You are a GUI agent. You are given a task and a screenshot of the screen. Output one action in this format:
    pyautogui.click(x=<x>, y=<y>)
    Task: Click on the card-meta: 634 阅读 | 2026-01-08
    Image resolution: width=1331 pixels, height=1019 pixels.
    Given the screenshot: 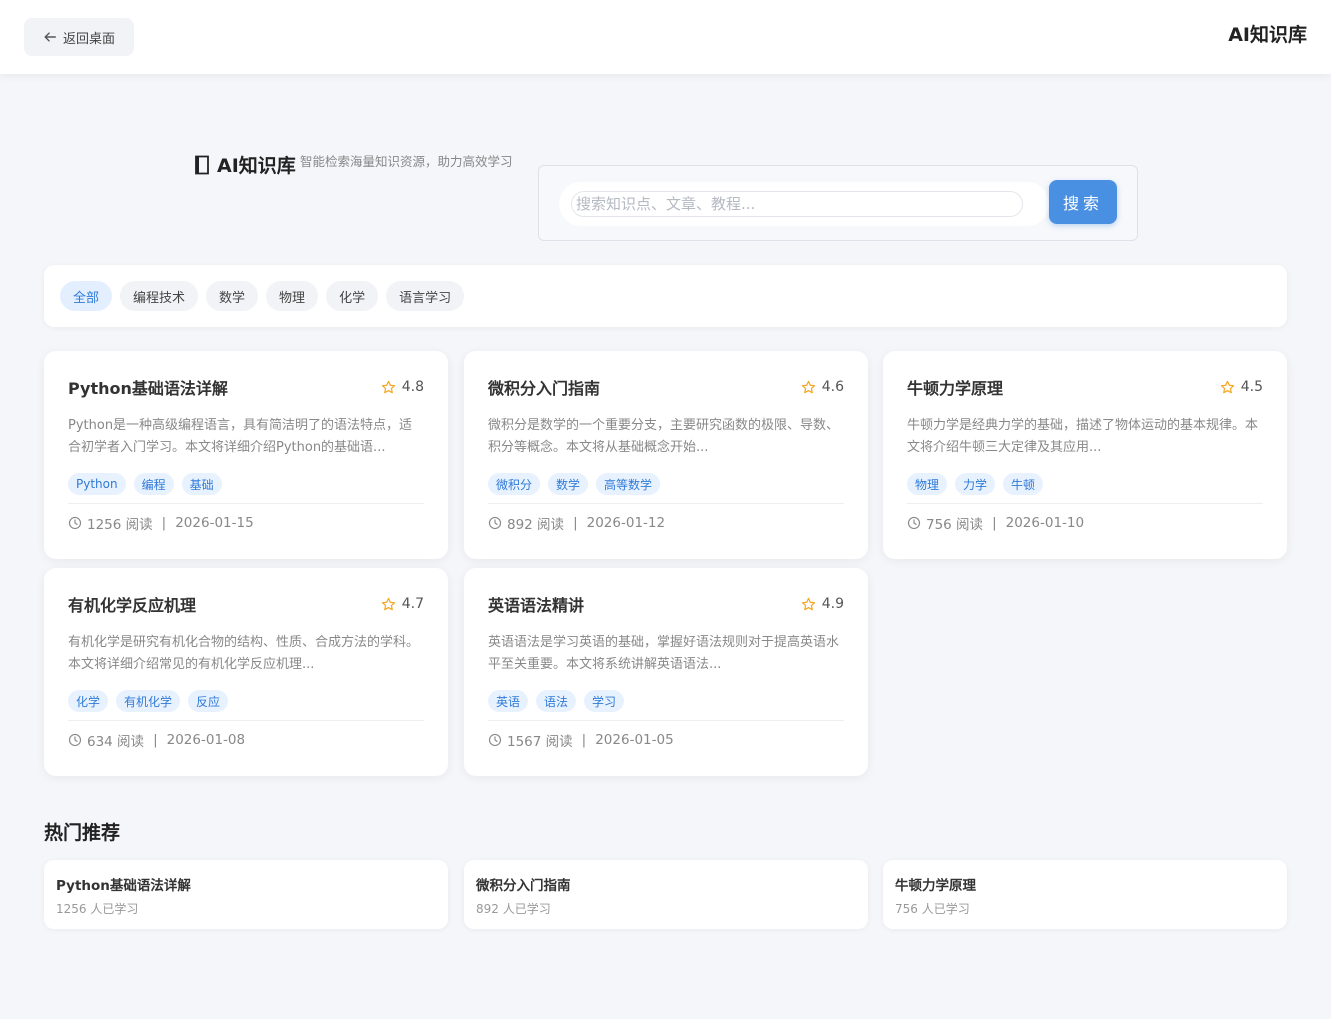 What is the action you would take?
    pyautogui.click(x=246, y=740)
    